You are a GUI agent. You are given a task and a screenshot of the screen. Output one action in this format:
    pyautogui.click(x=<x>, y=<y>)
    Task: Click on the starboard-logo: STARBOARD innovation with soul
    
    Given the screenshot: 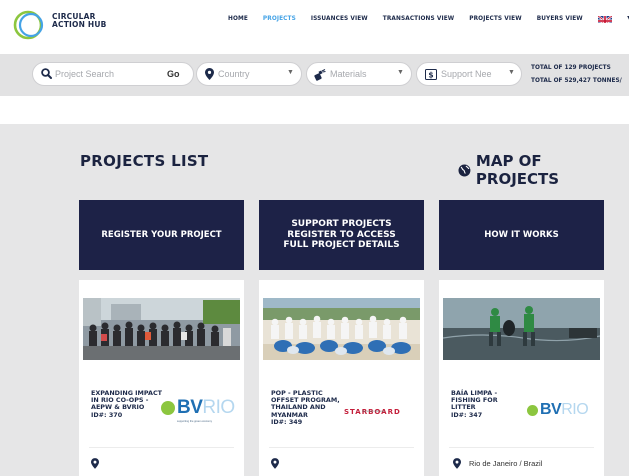 What is the action you would take?
    pyautogui.click(x=372, y=410)
    